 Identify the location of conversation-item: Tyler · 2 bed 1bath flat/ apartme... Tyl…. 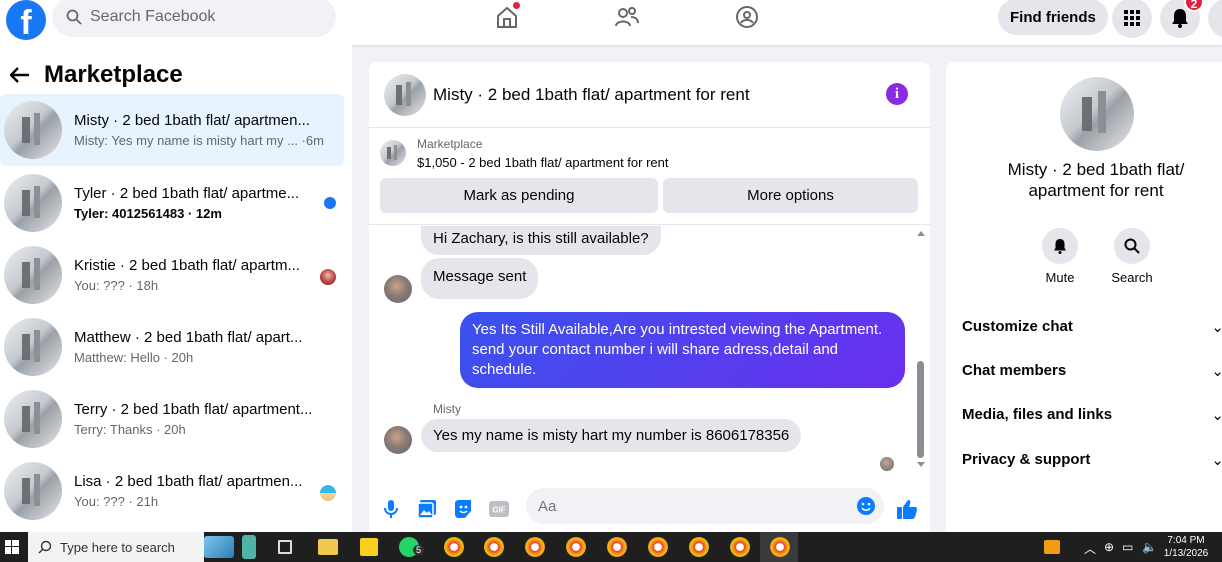
(172, 203).